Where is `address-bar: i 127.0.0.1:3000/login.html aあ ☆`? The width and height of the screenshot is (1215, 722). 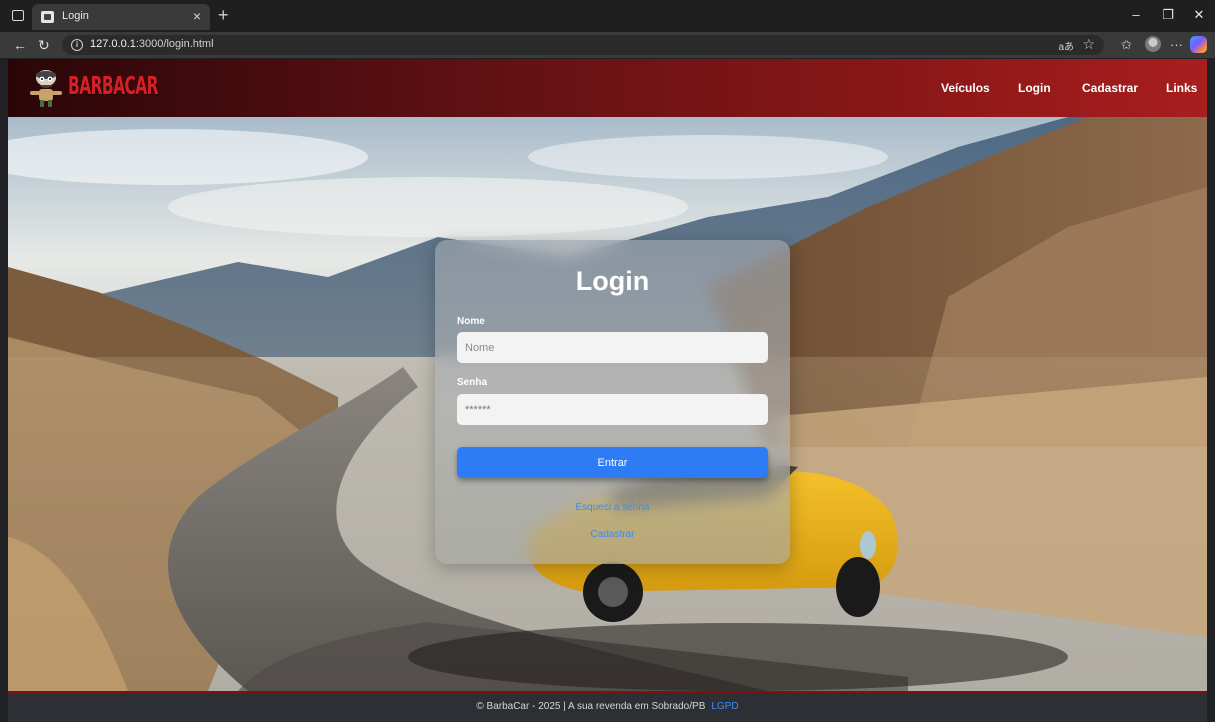
address-bar: i 127.0.0.1:3000/login.html aあ ☆ is located at coordinates (583, 45).